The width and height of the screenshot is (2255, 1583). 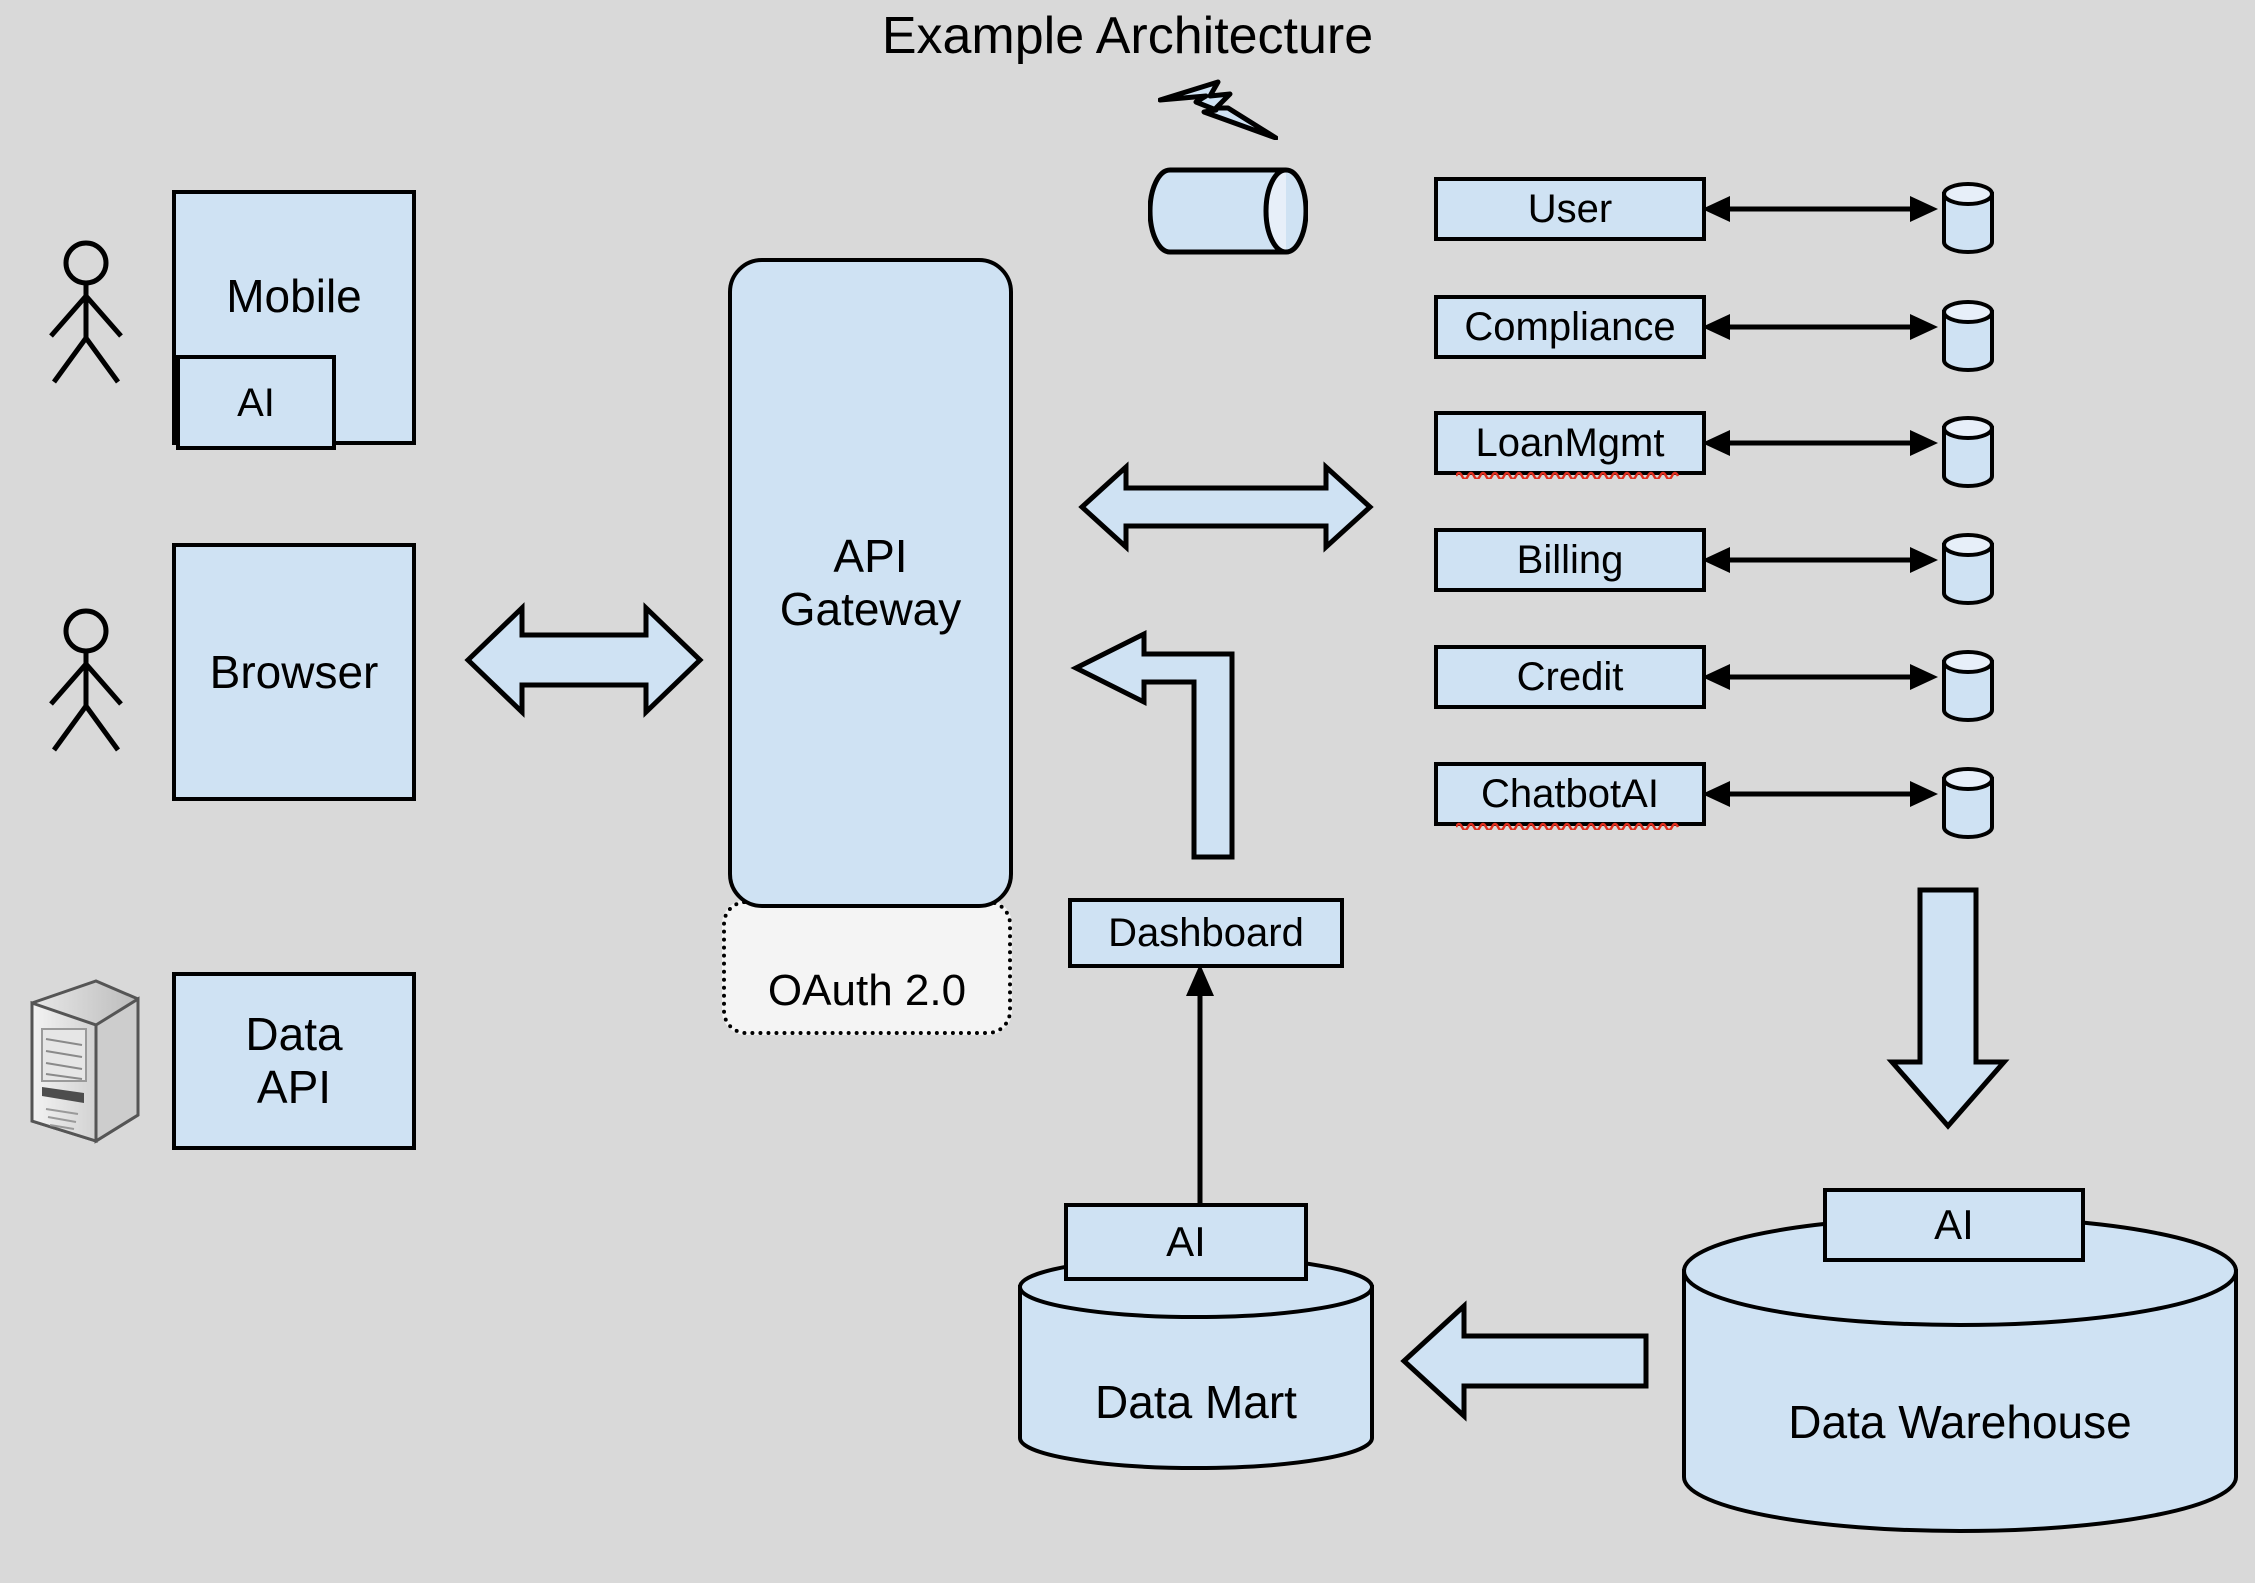 I want to click on dashboard-box: Dashboard, so click(x=1206, y=933).